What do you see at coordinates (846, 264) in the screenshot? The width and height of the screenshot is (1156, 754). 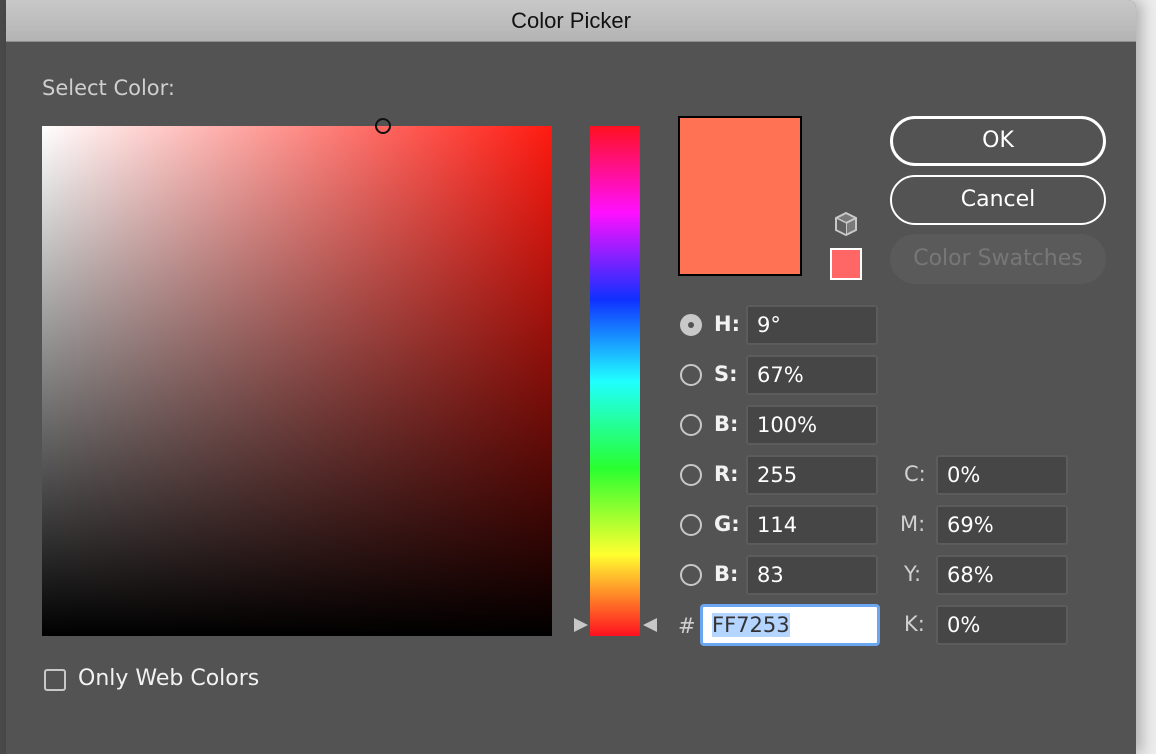 I see `web-safe-color-swatch` at bounding box center [846, 264].